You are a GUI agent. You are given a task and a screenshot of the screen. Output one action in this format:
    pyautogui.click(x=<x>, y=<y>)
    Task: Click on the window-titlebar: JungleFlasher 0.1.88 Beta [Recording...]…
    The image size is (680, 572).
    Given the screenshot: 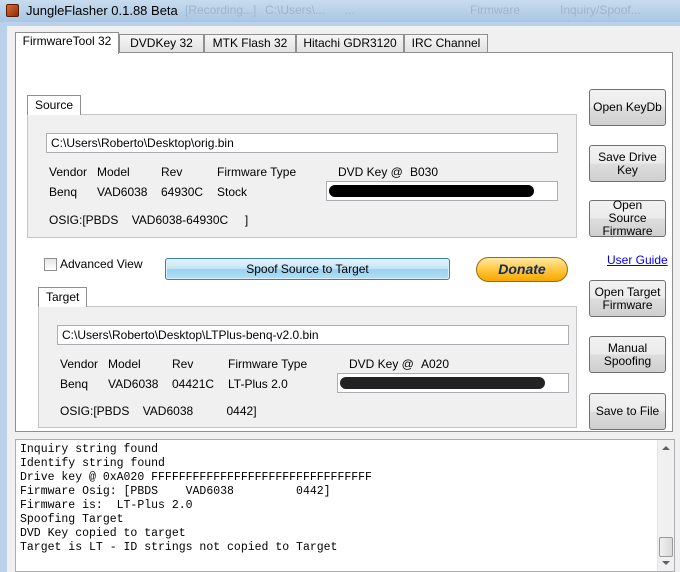 What is the action you would take?
    pyautogui.click(x=340, y=11)
    